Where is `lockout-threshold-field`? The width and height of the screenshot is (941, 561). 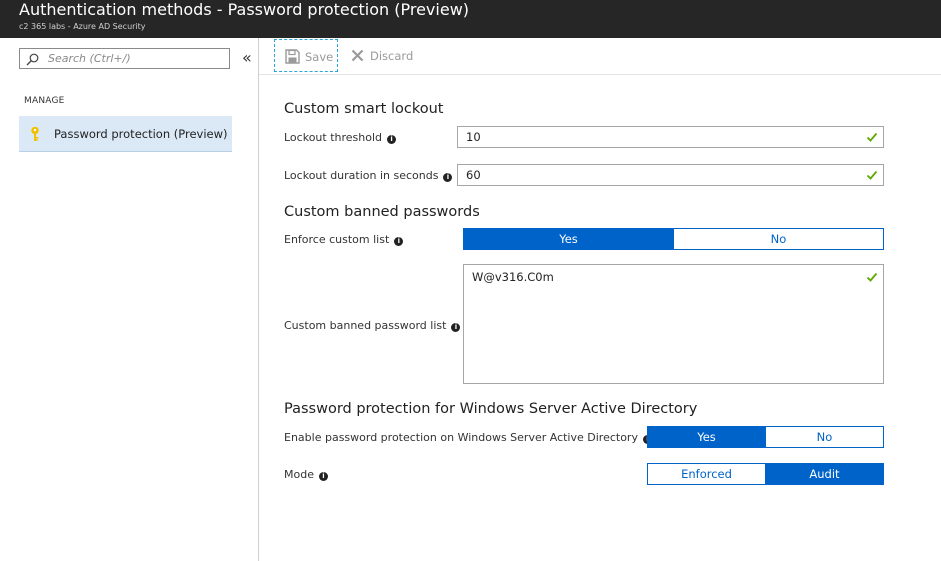 lockout-threshold-field is located at coordinates (670, 137).